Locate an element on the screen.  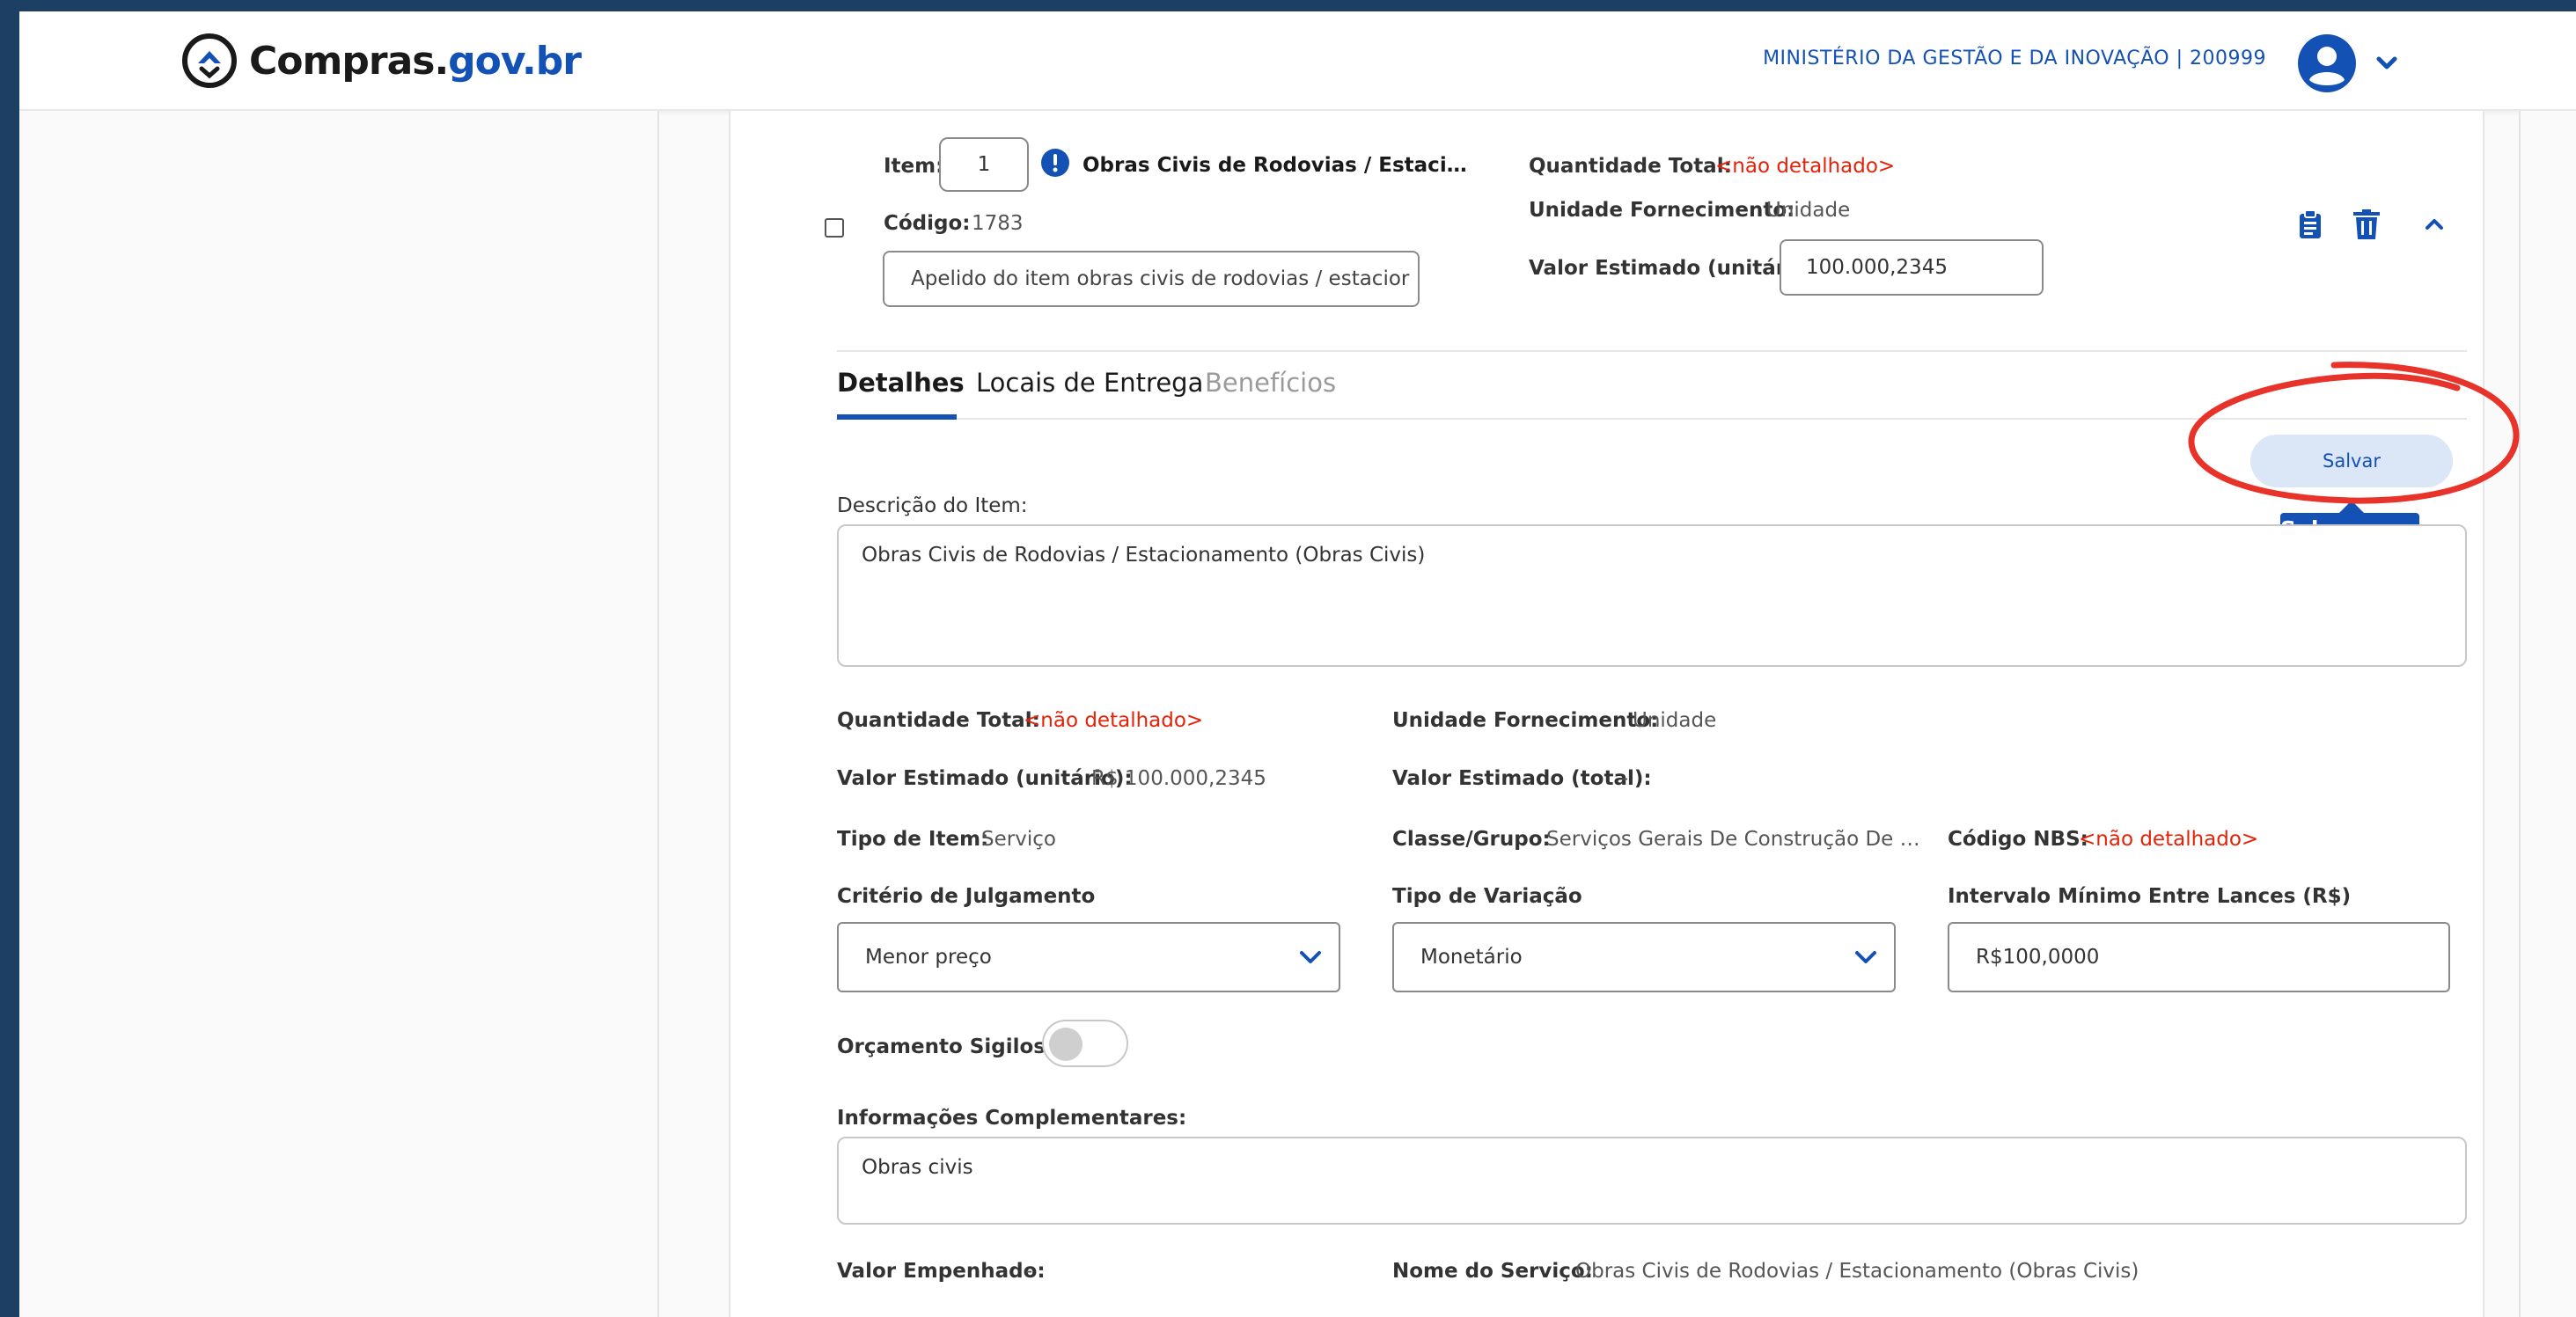
intervalo-label: Intervalo Mínimo Entre Lances (R$) is located at coordinates (2150, 896).